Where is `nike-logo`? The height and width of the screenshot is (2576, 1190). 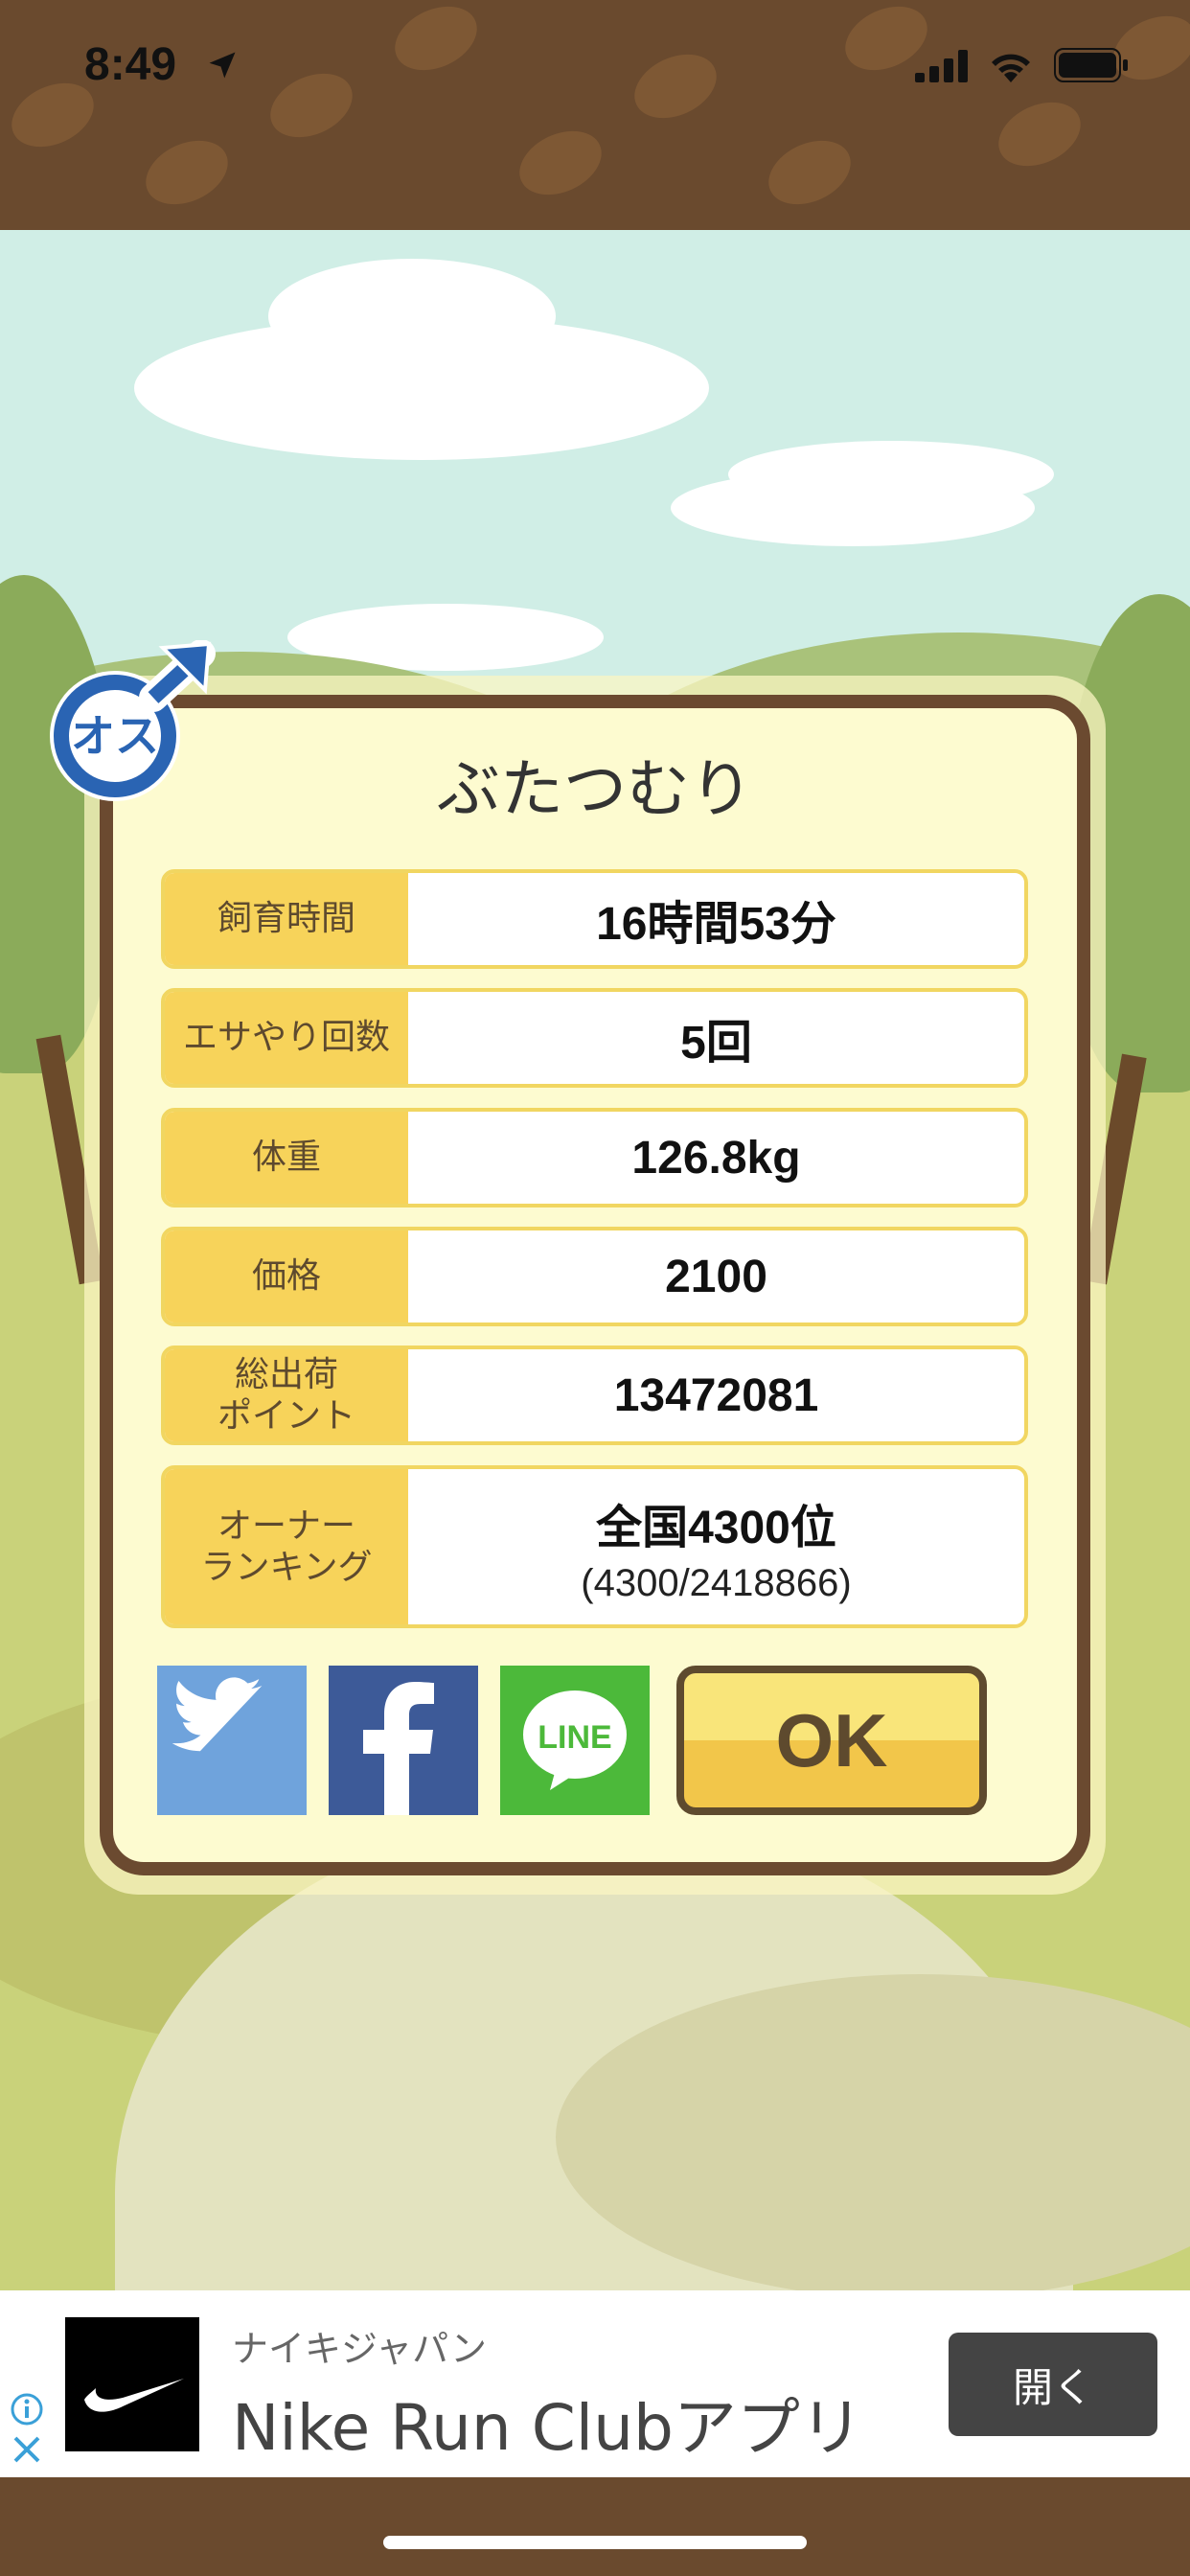 nike-logo is located at coordinates (132, 2384).